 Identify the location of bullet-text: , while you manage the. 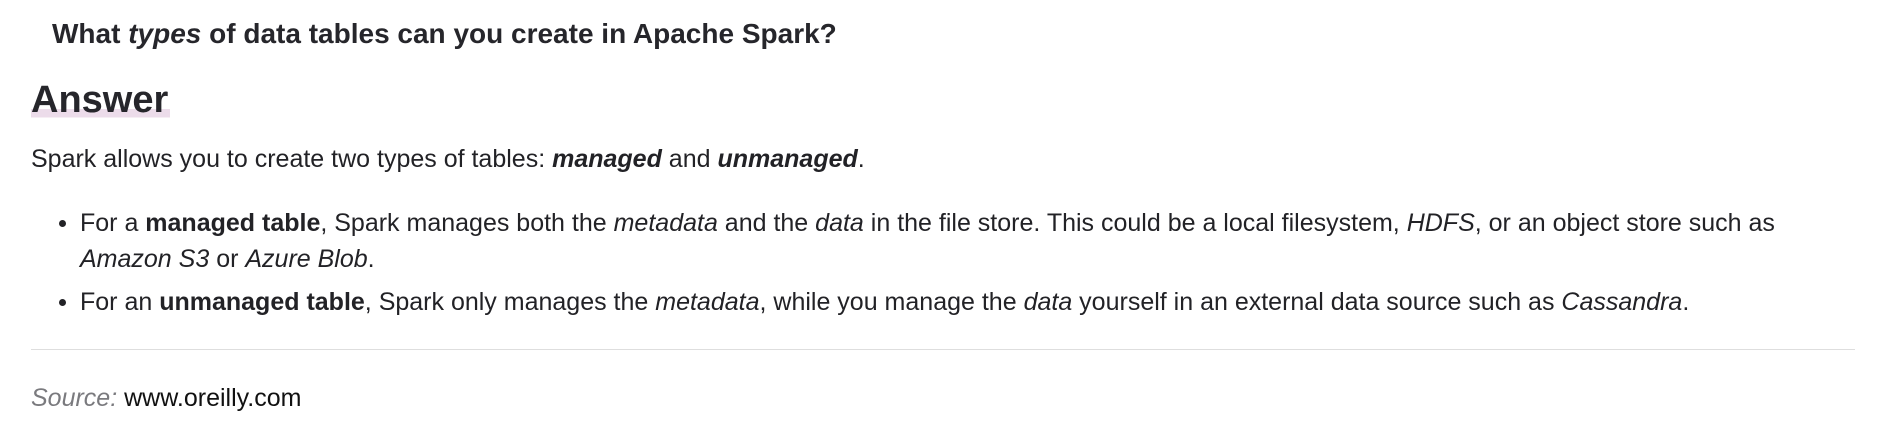
(891, 302).